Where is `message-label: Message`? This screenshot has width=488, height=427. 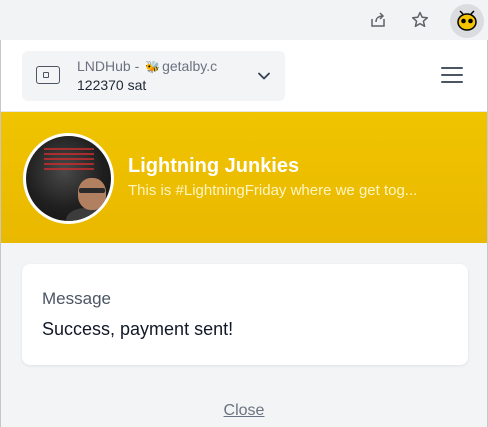
message-label: Message is located at coordinates (76, 298).